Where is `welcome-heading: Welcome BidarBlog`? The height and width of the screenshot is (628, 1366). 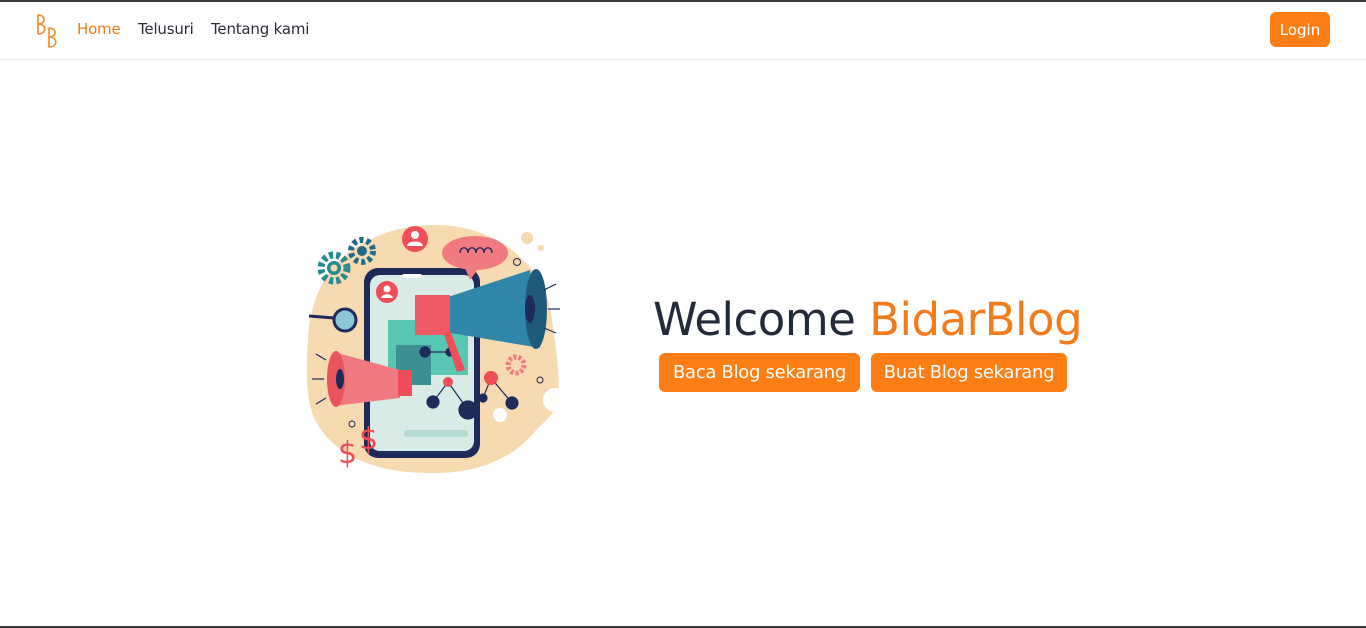
welcome-heading: Welcome BidarBlog is located at coordinates (868, 320).